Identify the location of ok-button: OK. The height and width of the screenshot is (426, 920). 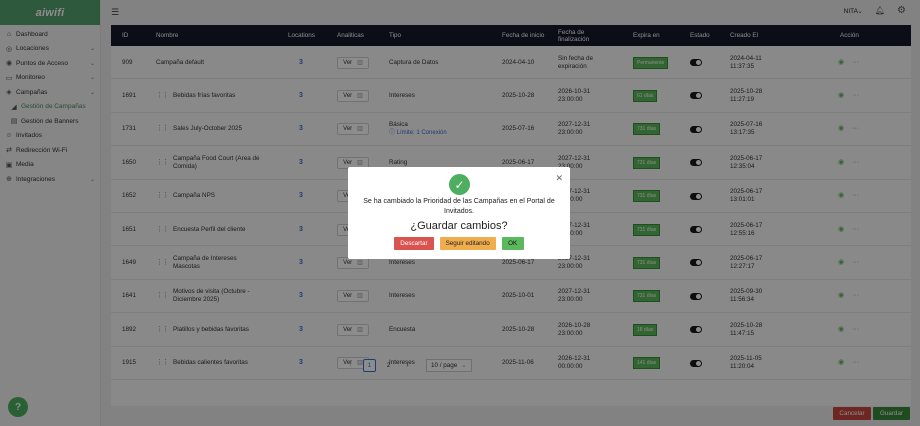
(512, 243).